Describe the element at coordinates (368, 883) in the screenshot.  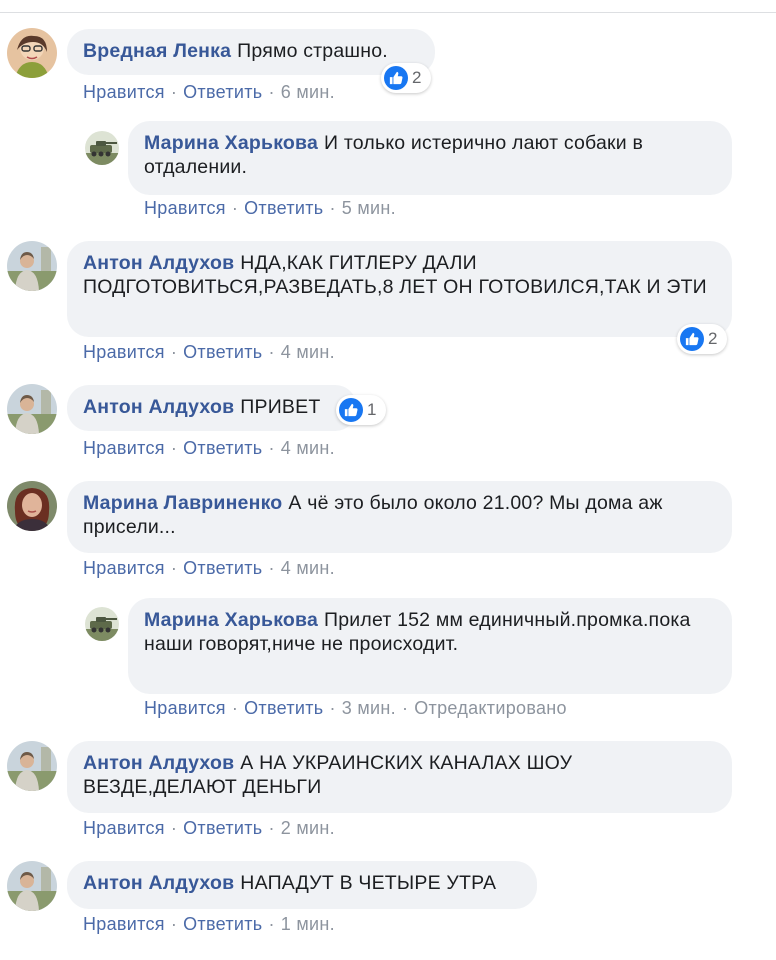
I see `comment-text: НАПАДУТ В ЧЕТЫРЕ УТРА` at that location.